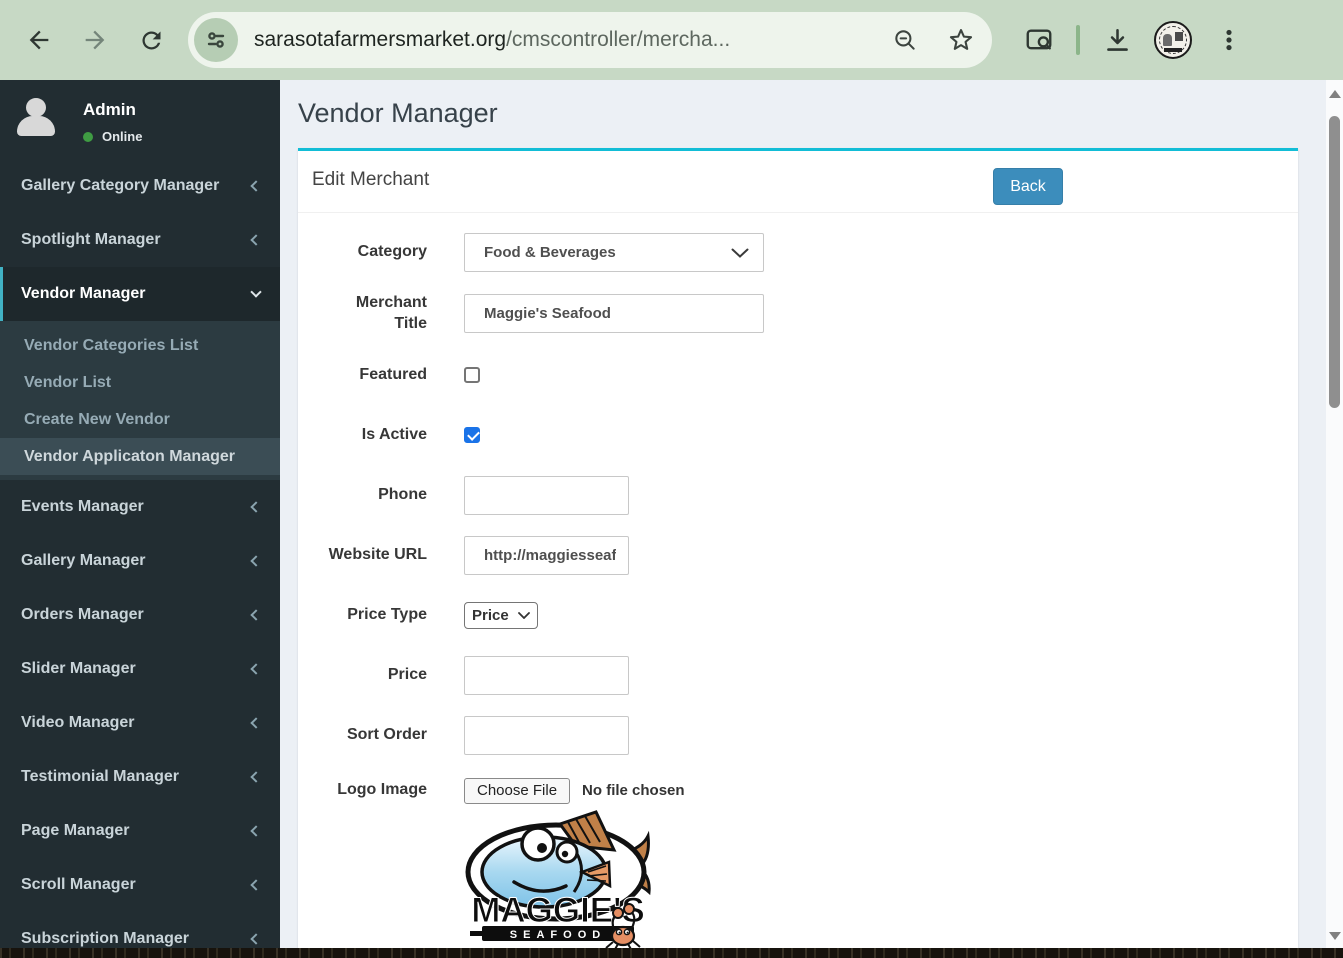  Describe the element at coordinates (380, 39) in the screenshot. I see `url-domain: sarasotafarmersmarket.org` at that location.